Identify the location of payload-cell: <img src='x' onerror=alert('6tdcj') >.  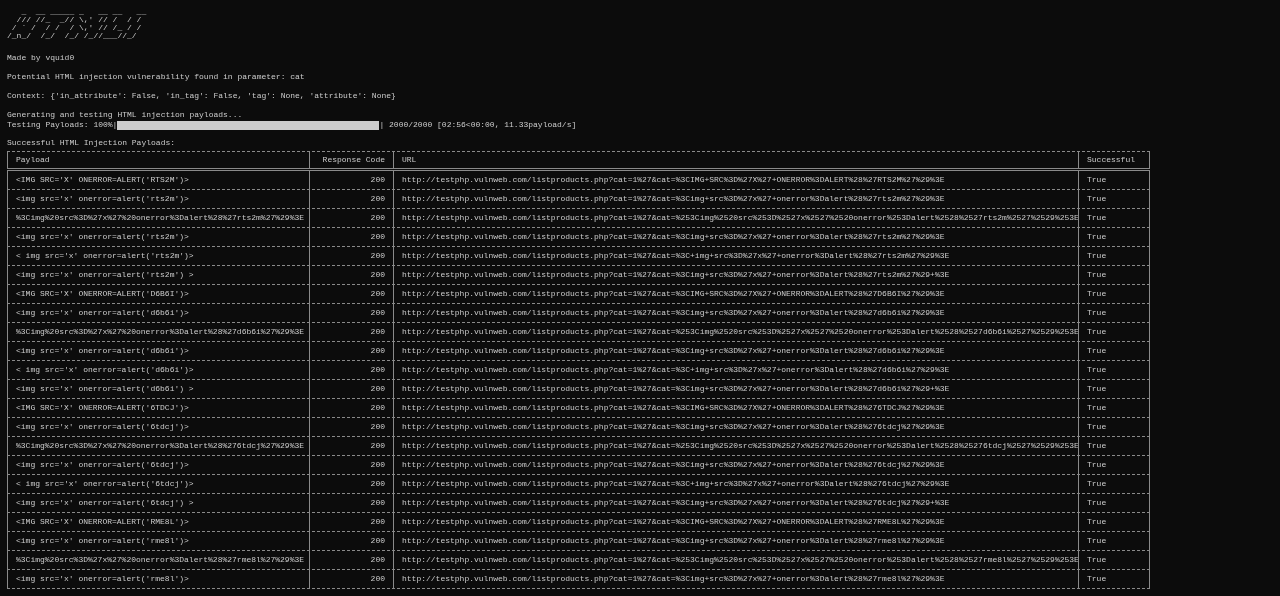
(105, 503).